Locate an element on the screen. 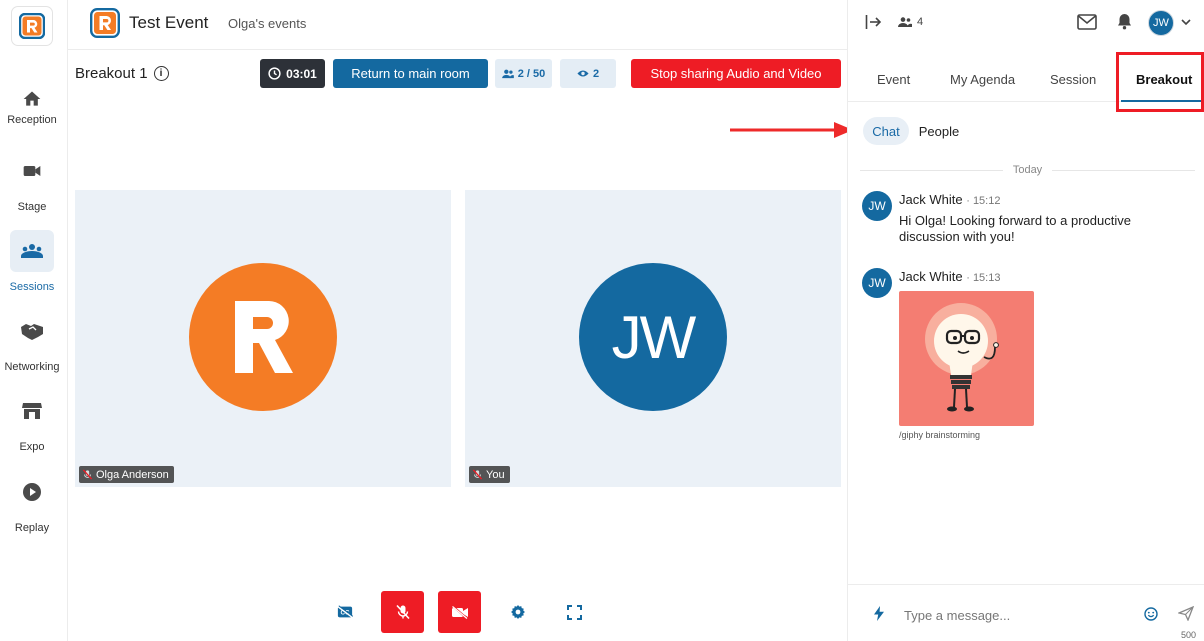  participants-count: 2 / 50 is located at coordinates (531, 73).